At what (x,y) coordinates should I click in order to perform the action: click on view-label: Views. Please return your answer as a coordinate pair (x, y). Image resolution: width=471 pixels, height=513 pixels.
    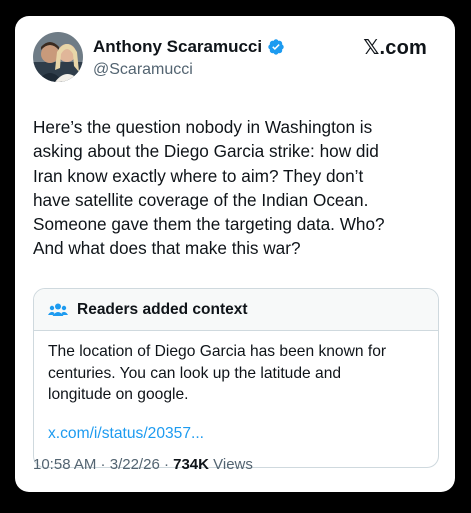
    Looking at the image, I should click on (230, 464).